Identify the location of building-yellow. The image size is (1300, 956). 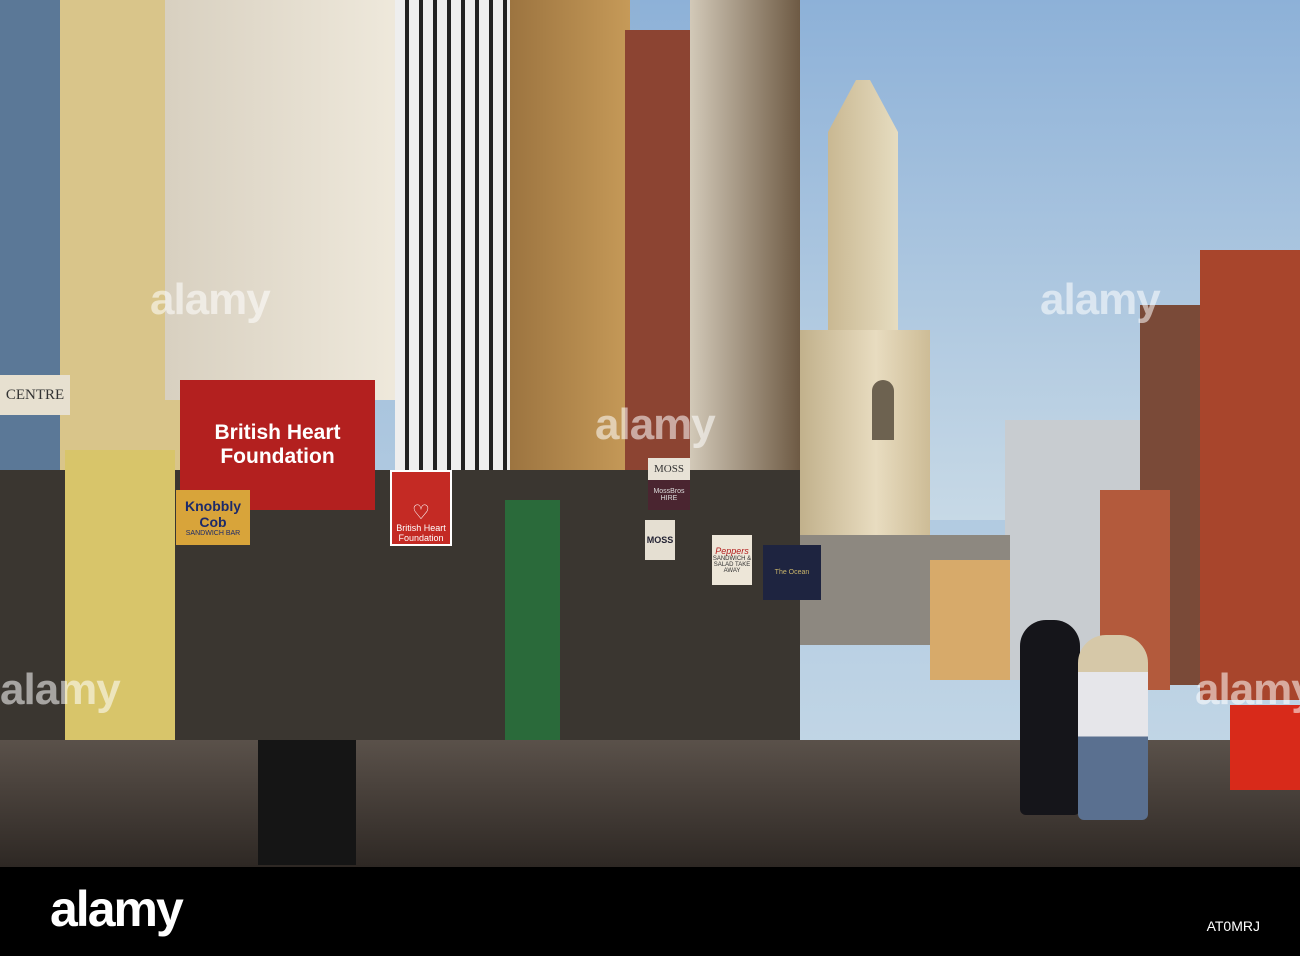
(970, 620).